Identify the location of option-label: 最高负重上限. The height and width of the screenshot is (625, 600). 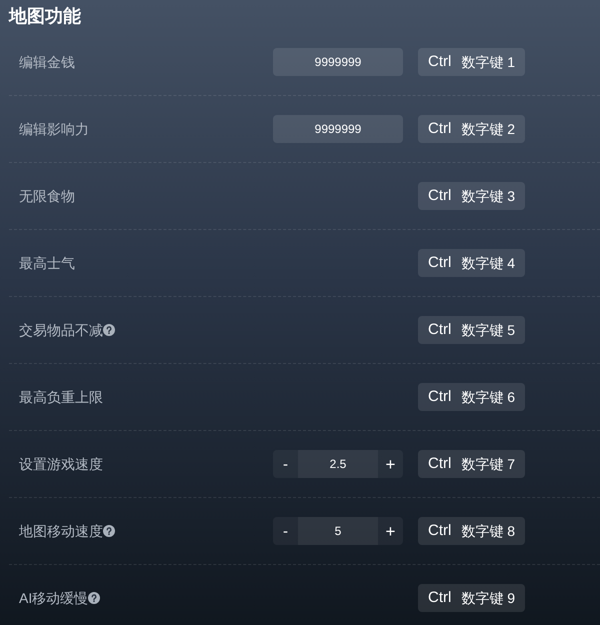
(61, 397).